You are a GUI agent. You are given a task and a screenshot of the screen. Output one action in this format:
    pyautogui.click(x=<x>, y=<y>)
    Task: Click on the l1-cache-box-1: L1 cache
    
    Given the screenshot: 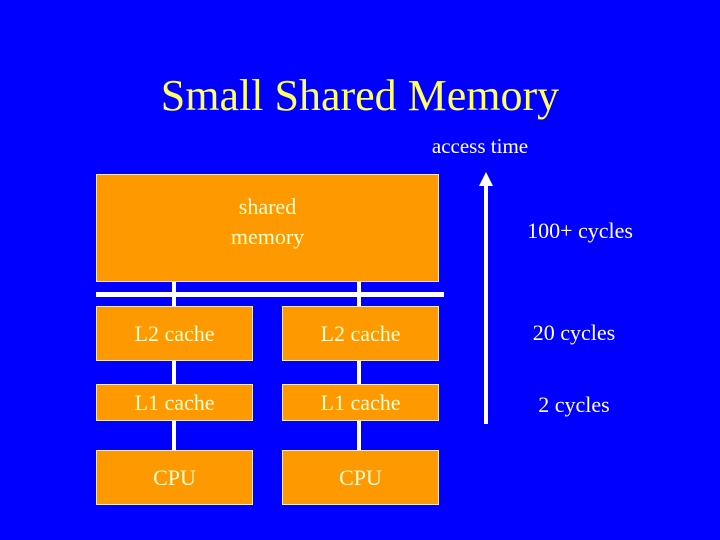 What is the action you would take?
    pyautogui.click(x=174, y=402)
    